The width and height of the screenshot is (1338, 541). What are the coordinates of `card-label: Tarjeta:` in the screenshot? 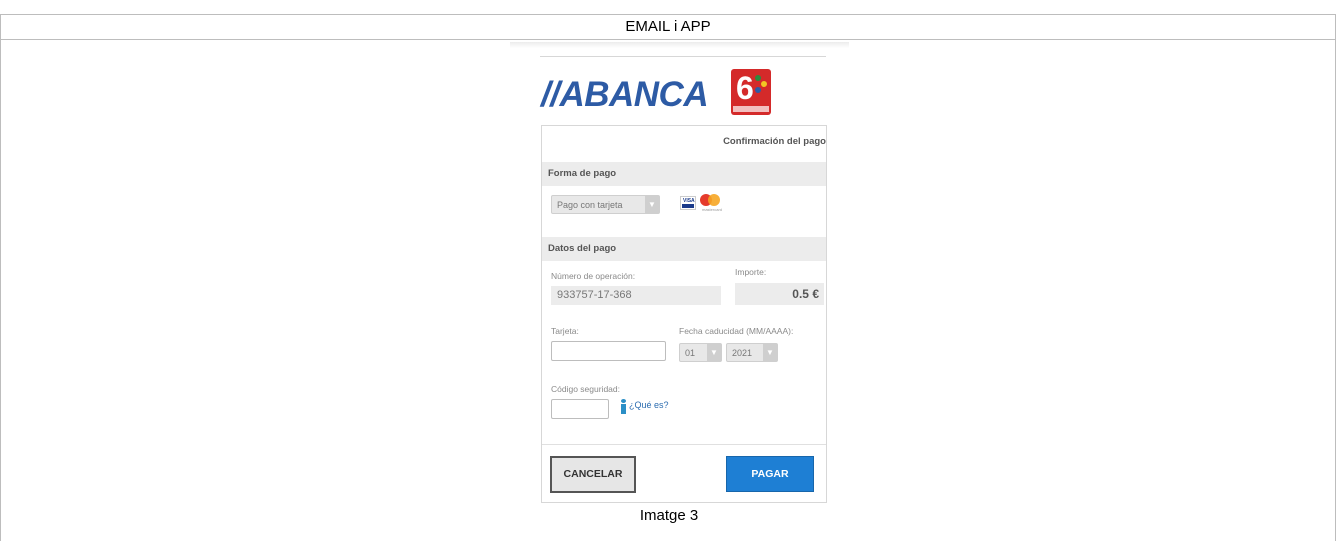 It's located at (565, 331).